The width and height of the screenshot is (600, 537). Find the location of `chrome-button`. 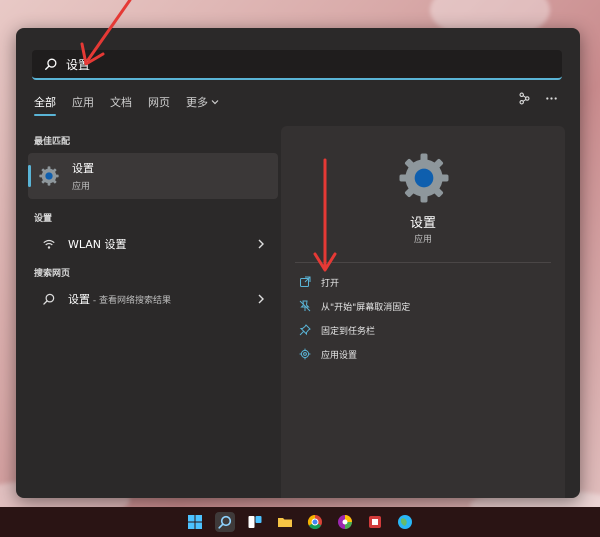

chrome-button is located at coordinates (315, 522).